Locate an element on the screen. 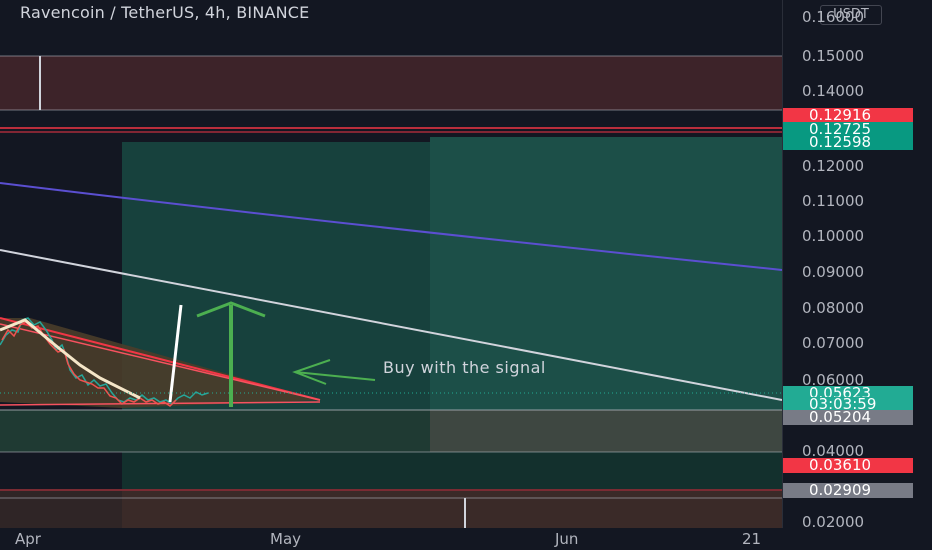 This screenshot has width=932, height=550. chart-annotation: Buy with the signal is located at coordinates (464, 367).